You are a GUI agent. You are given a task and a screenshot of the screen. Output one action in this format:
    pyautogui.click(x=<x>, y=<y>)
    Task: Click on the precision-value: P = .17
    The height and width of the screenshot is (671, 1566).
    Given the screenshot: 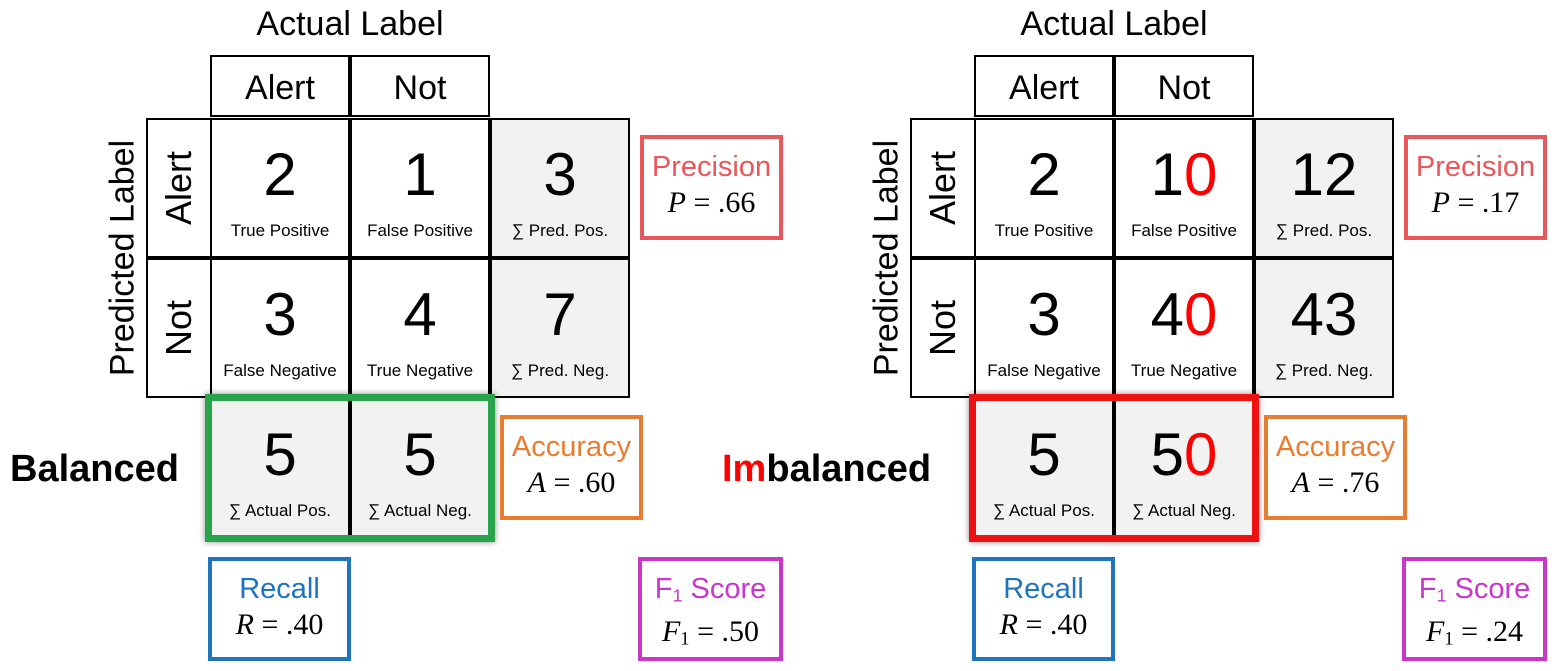 What is the action you would take?
    pyautogui.click(x=1475, y=202)
    